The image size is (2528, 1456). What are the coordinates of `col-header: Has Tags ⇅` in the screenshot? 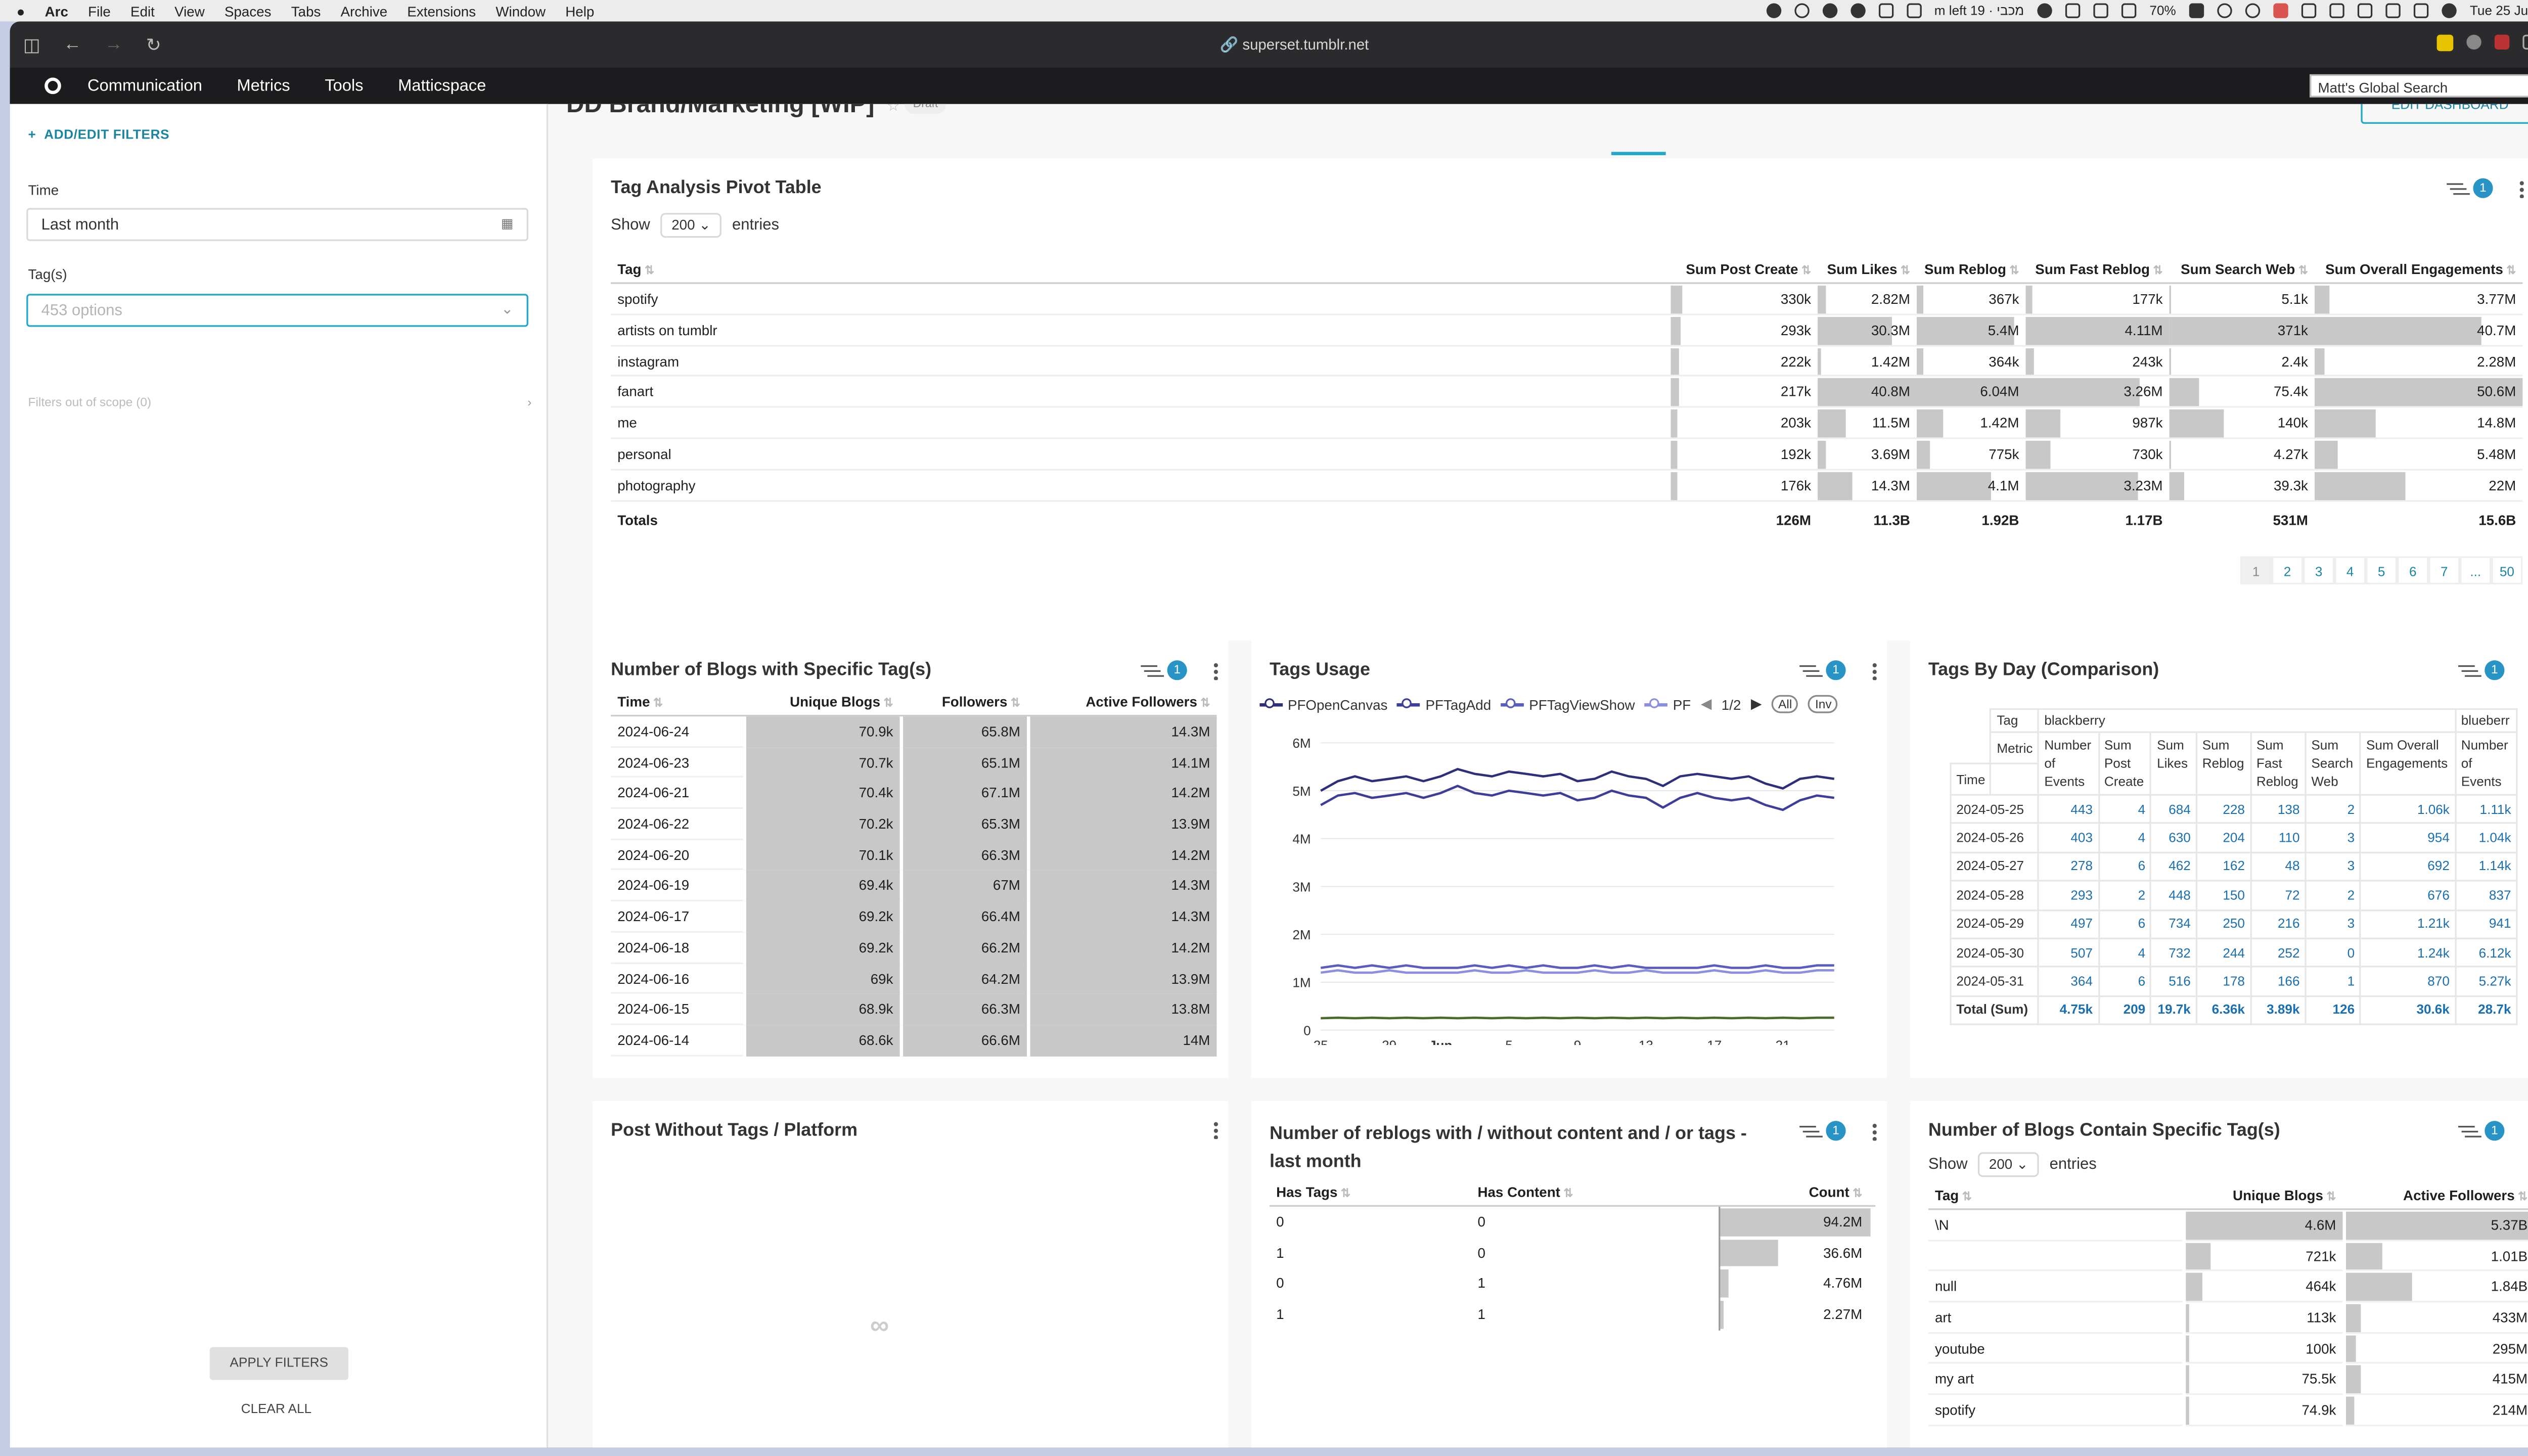 It's located at (1371, 1192).